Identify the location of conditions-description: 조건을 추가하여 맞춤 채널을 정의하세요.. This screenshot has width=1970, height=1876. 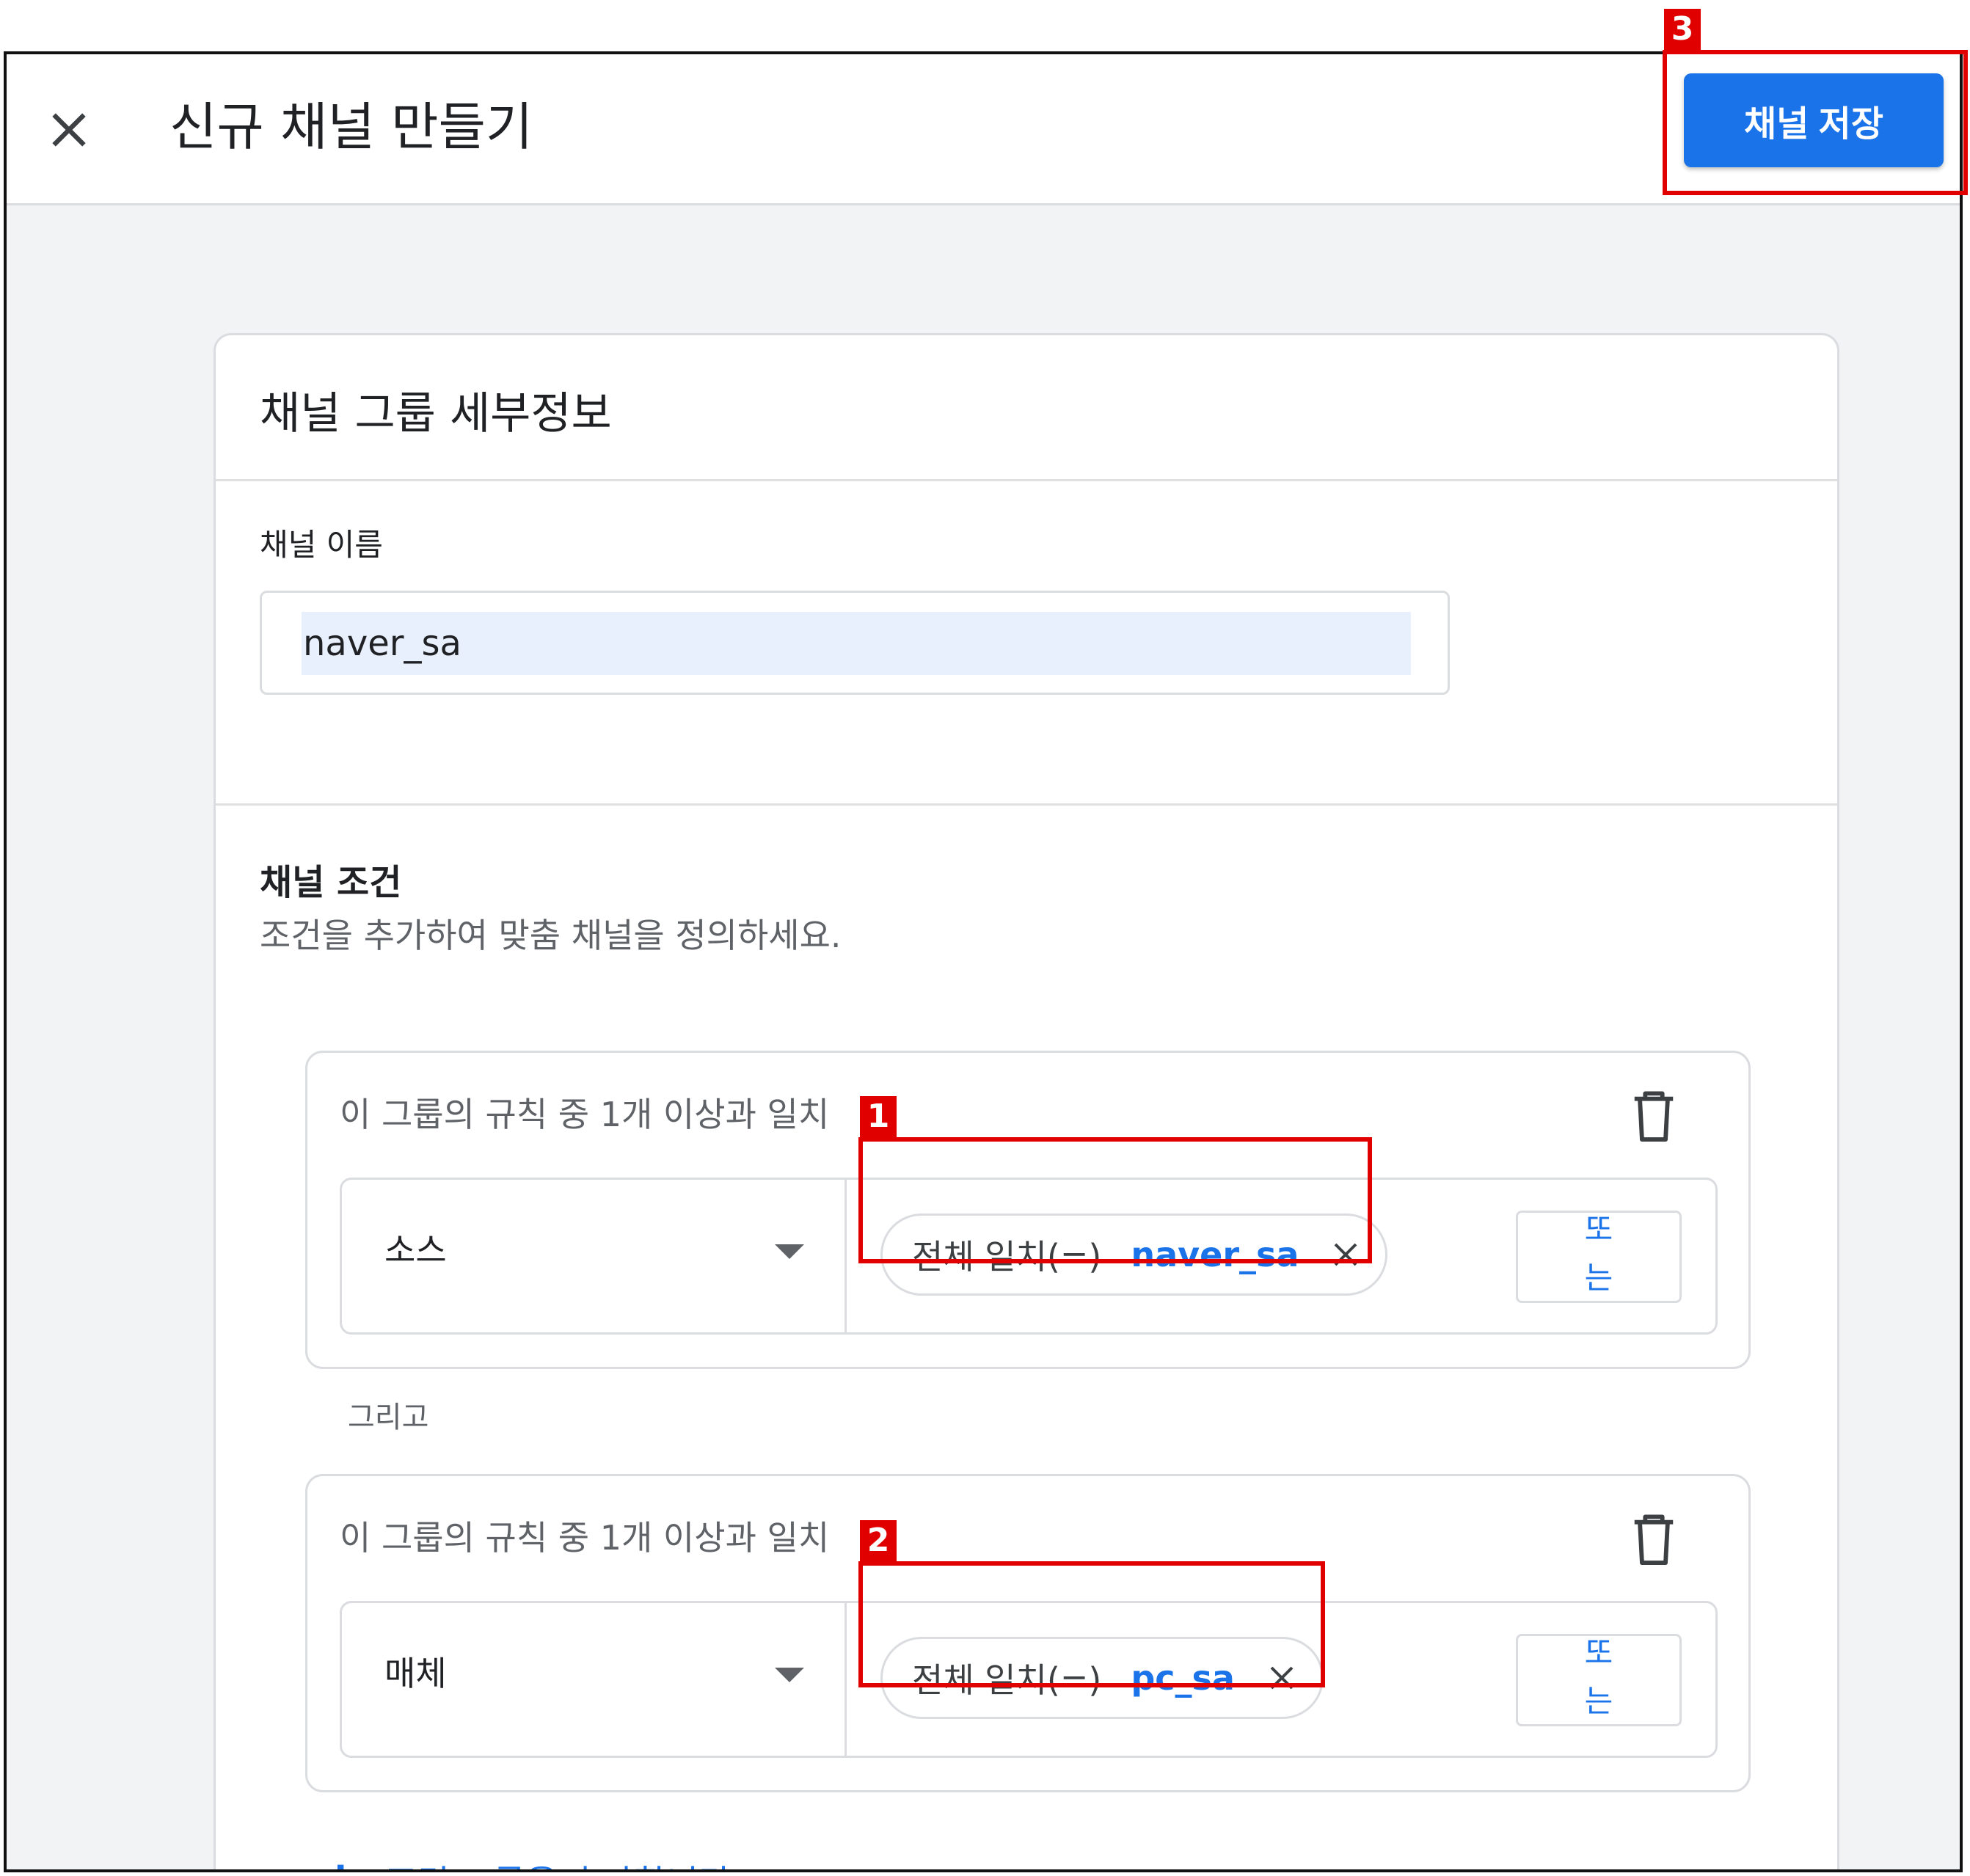
(551, 935).